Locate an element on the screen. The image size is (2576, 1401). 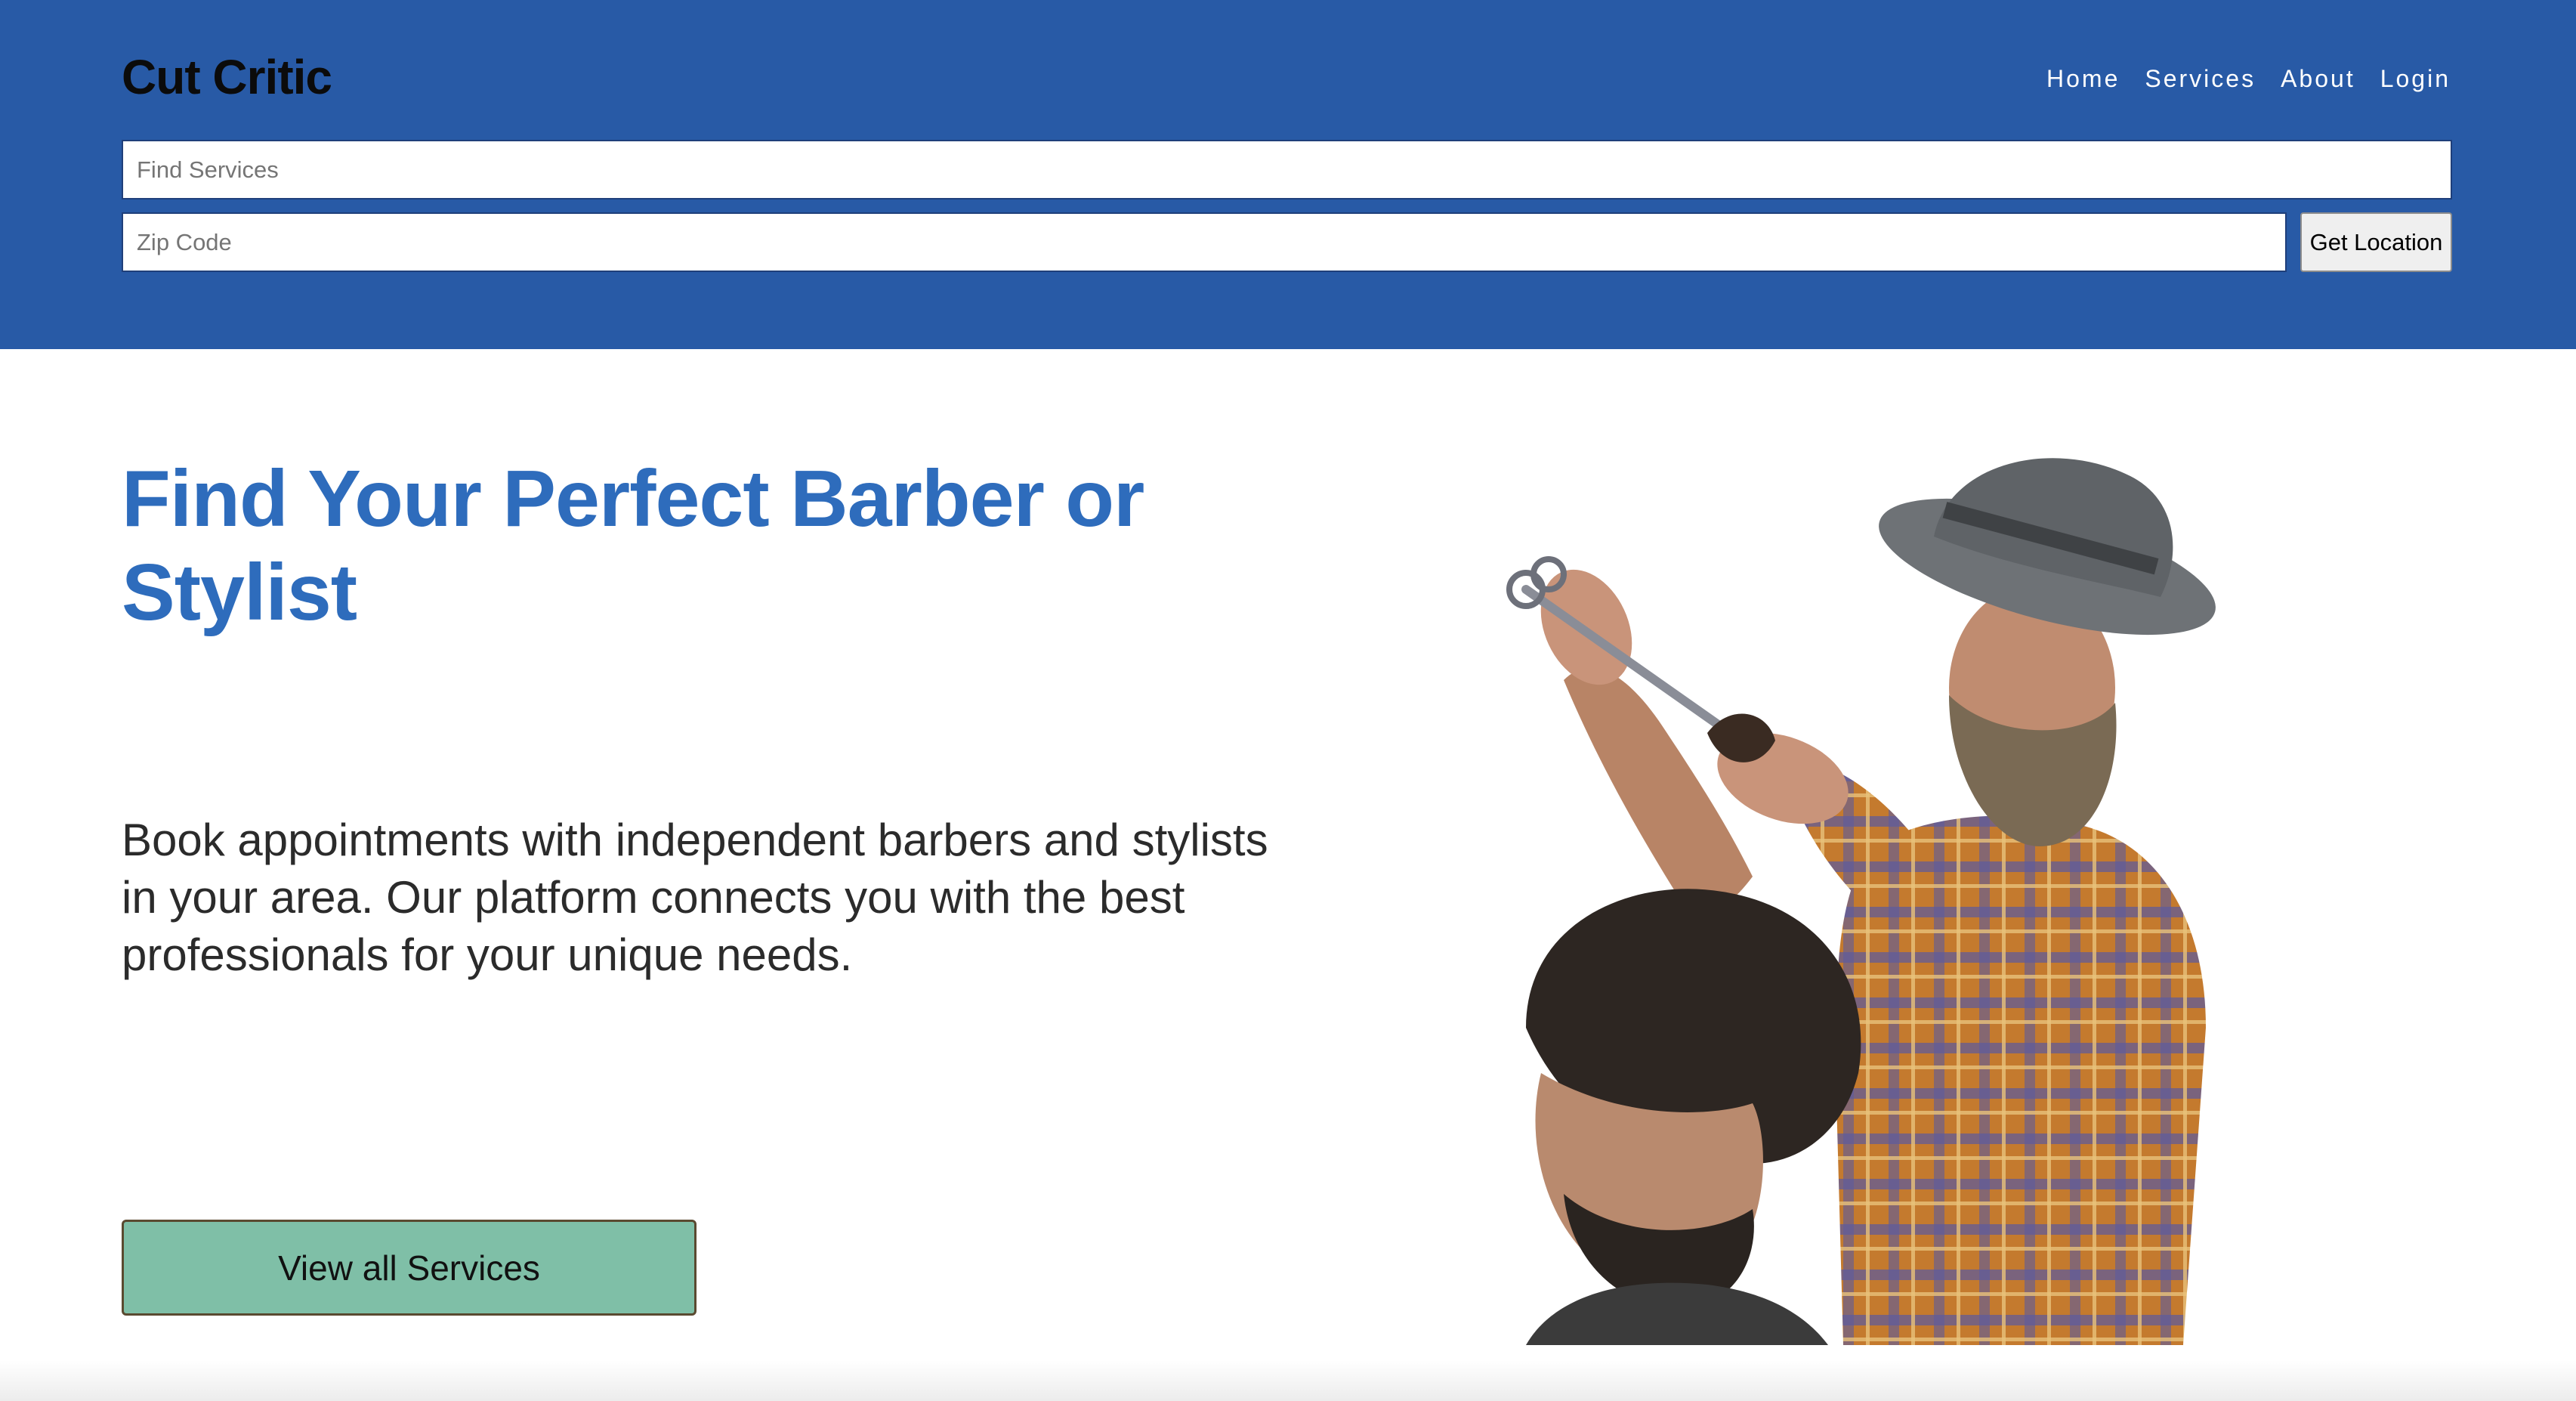
find-services-input is located at coordinates (1287, 169).